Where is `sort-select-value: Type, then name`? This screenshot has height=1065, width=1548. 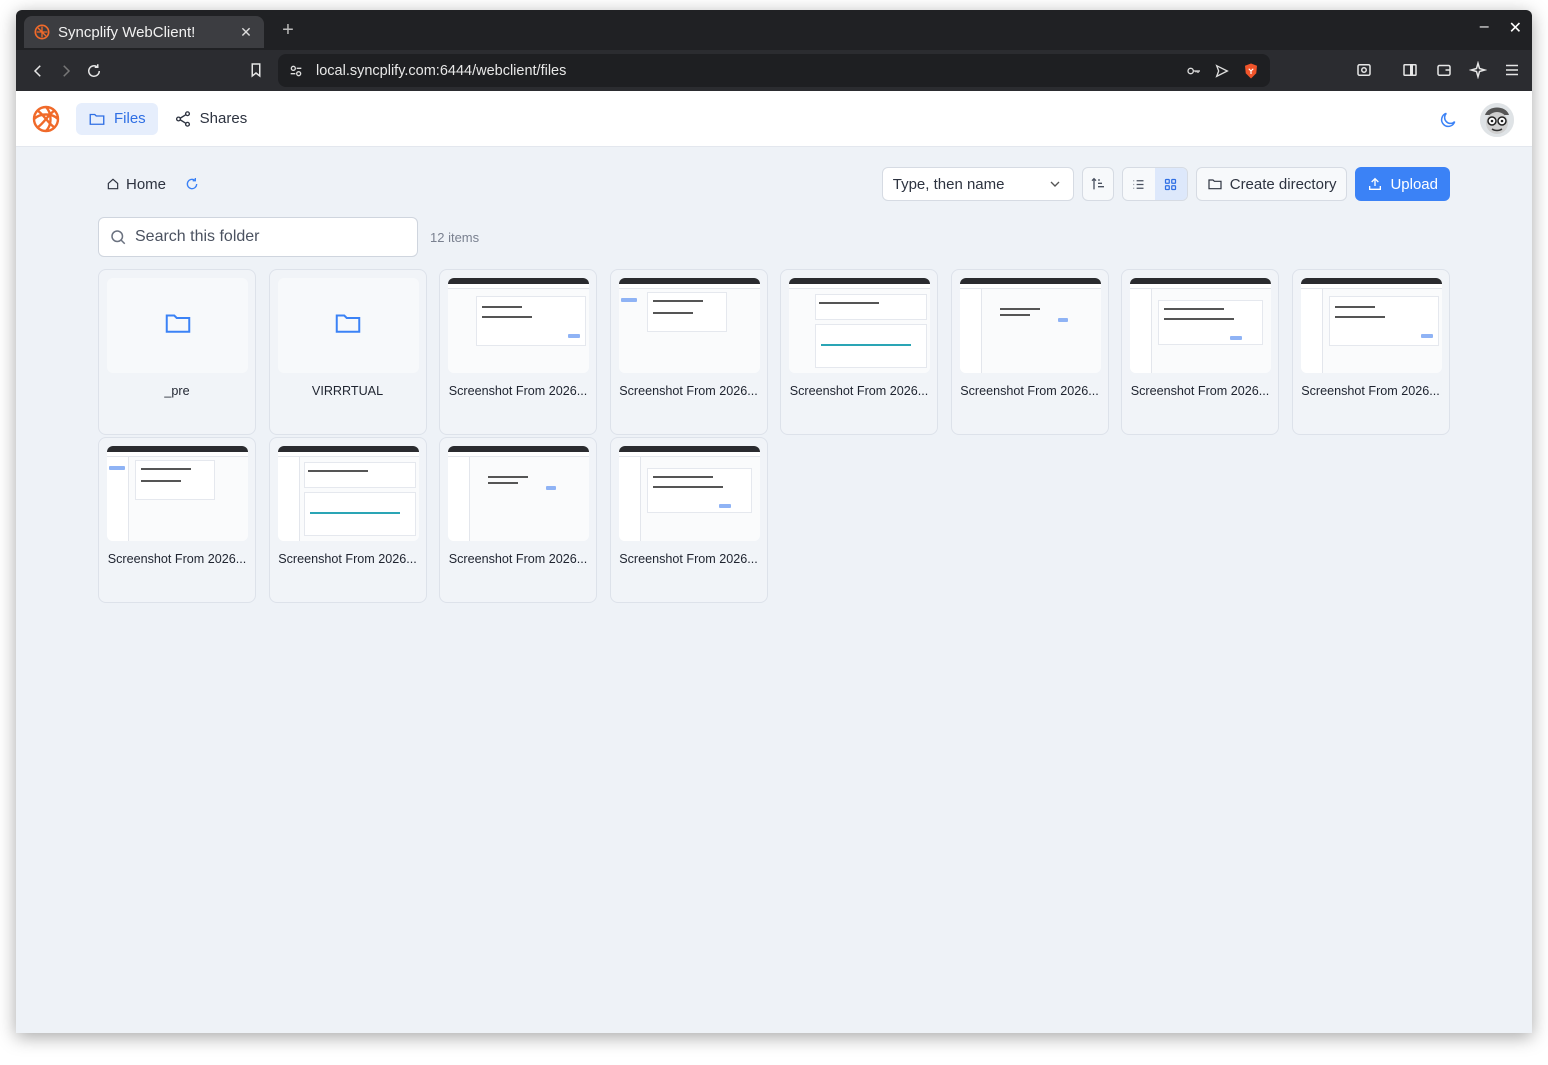 sort-select-value: Type, then name is located at coordinates (948, 184).